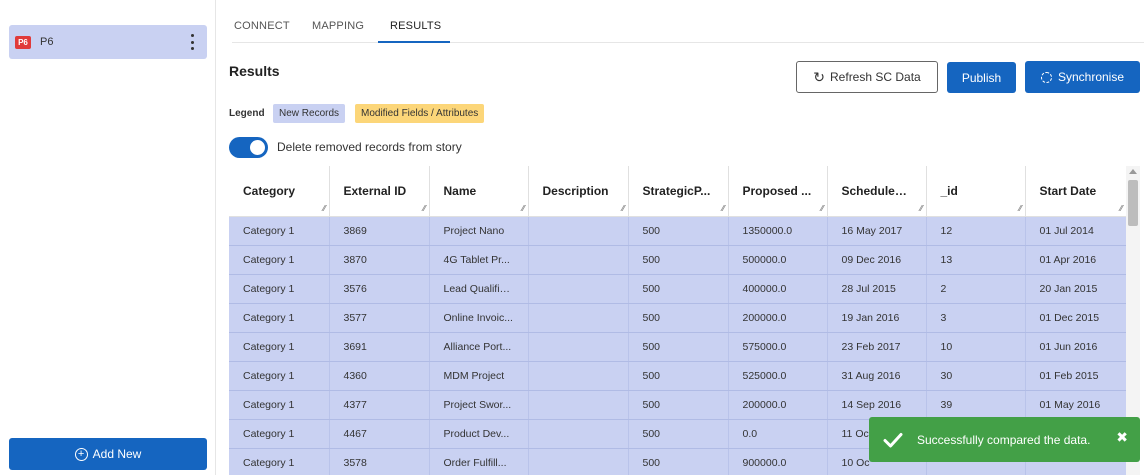 Image resolution: width=1144 pixels, height=475 pixels. I want to click on table-cell: 12, so click(976, 231).